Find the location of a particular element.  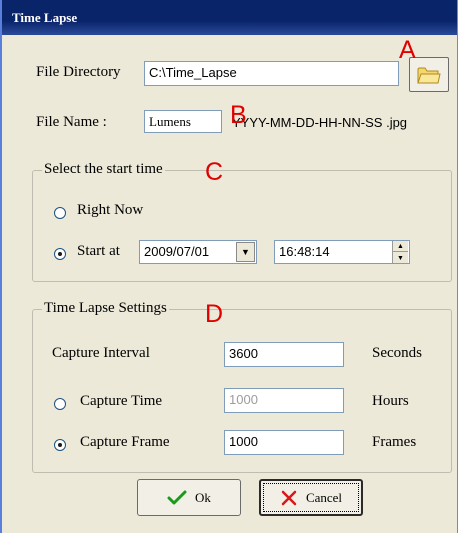

cancel-button: Cancel is located at coordinates (311, 497).